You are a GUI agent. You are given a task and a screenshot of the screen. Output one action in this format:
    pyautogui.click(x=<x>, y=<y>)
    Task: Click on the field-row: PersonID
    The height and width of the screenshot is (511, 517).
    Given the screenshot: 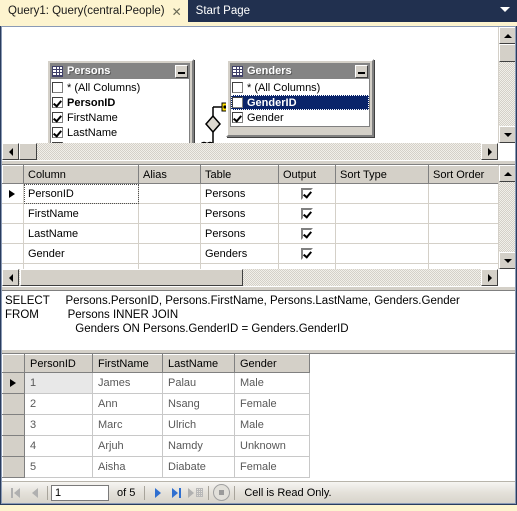 What is the action you would take?
    pyautogui.click(x=120, y=102)
    